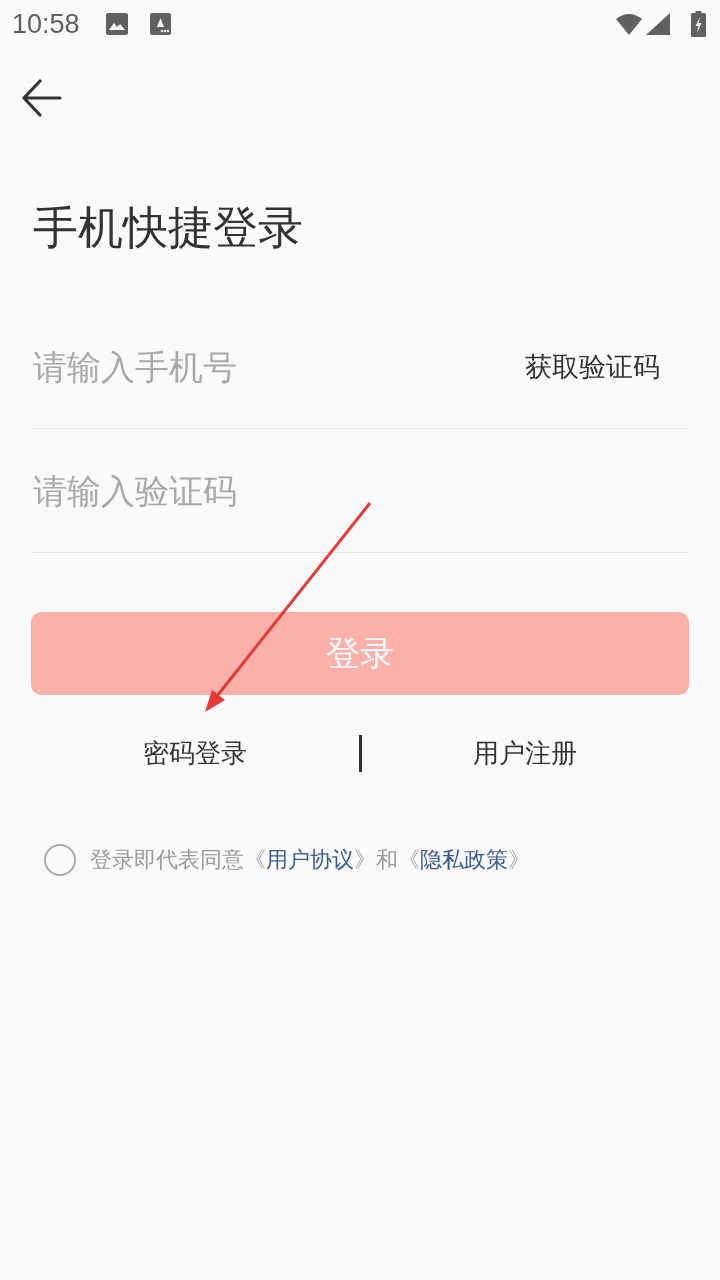 The height and width of the screenshot is (1280, 720). I want to click on agree-checkbox, so click(60, 860).